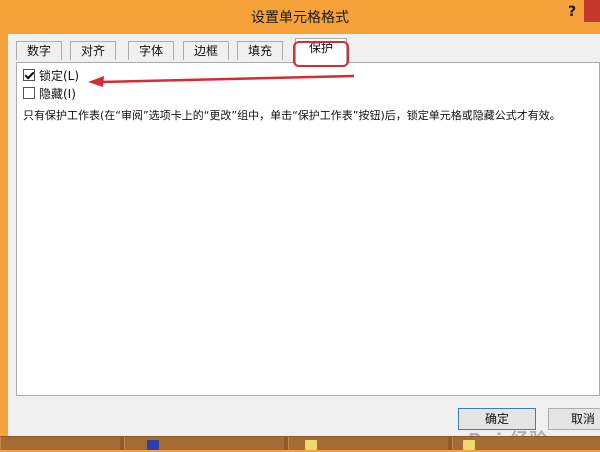  Describe the element at coordinates (93, 50) in the screenshot. I see `tab-alignment: 对齐` at that location.